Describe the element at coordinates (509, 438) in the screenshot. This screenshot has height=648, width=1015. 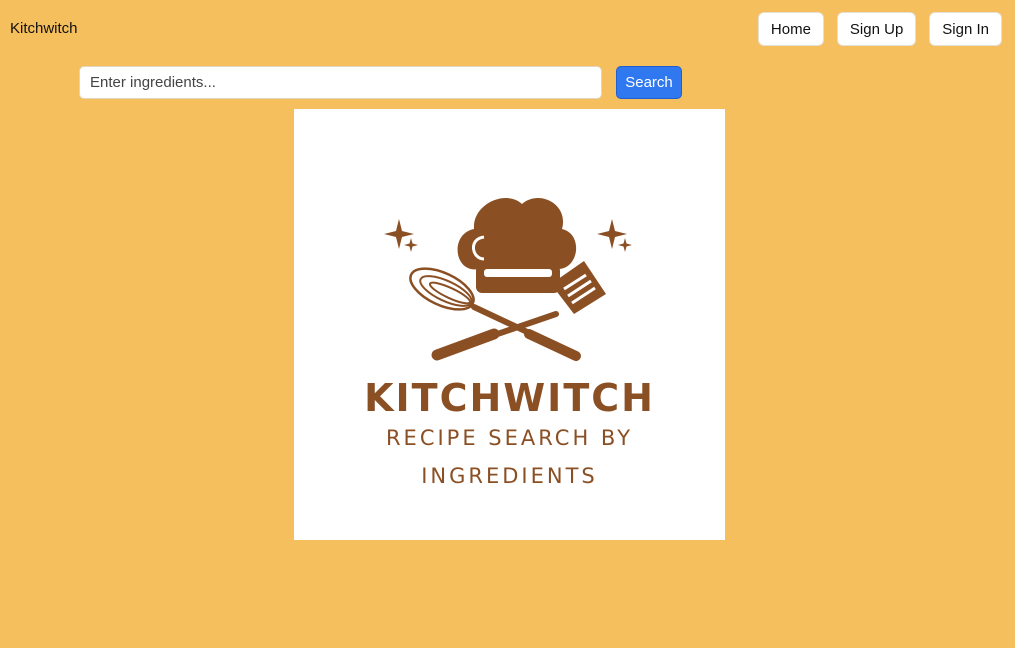
I see `logo-subtitle-line1: RECIPE SEARCH BY` at that location.